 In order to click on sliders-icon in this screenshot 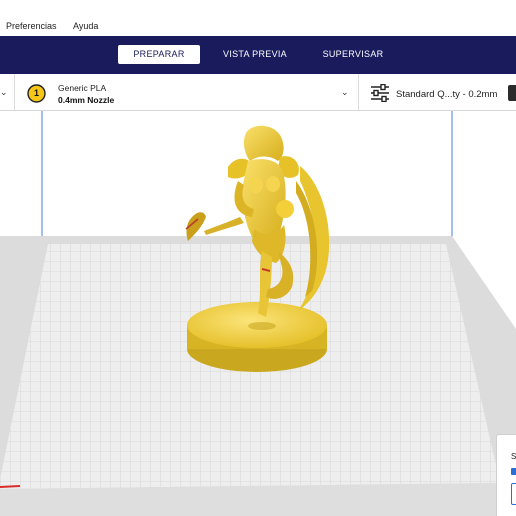, I will do `click(380, 93)`.